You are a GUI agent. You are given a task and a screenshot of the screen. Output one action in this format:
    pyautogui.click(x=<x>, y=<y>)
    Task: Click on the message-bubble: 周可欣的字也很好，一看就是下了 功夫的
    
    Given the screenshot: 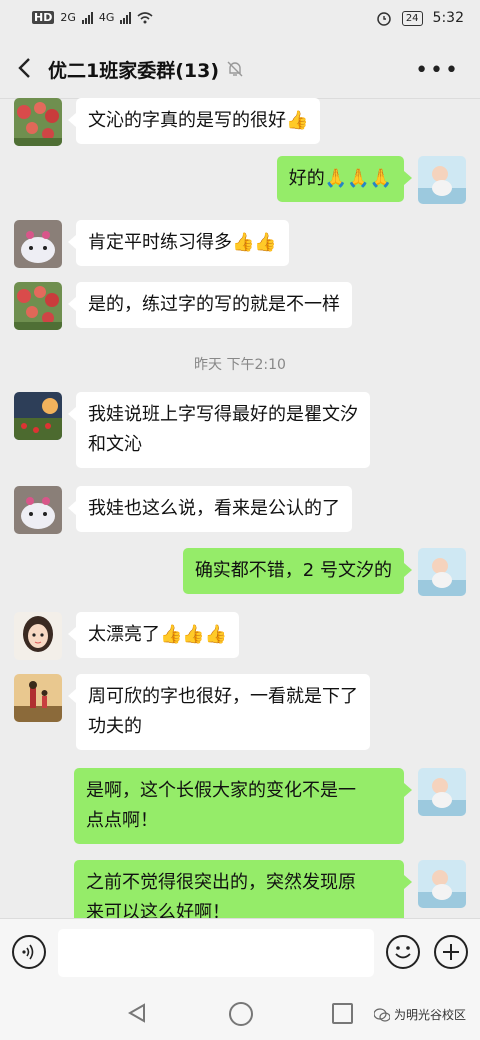 What is the action you would take?
    pyautogui.click(x=219, y=712)
    